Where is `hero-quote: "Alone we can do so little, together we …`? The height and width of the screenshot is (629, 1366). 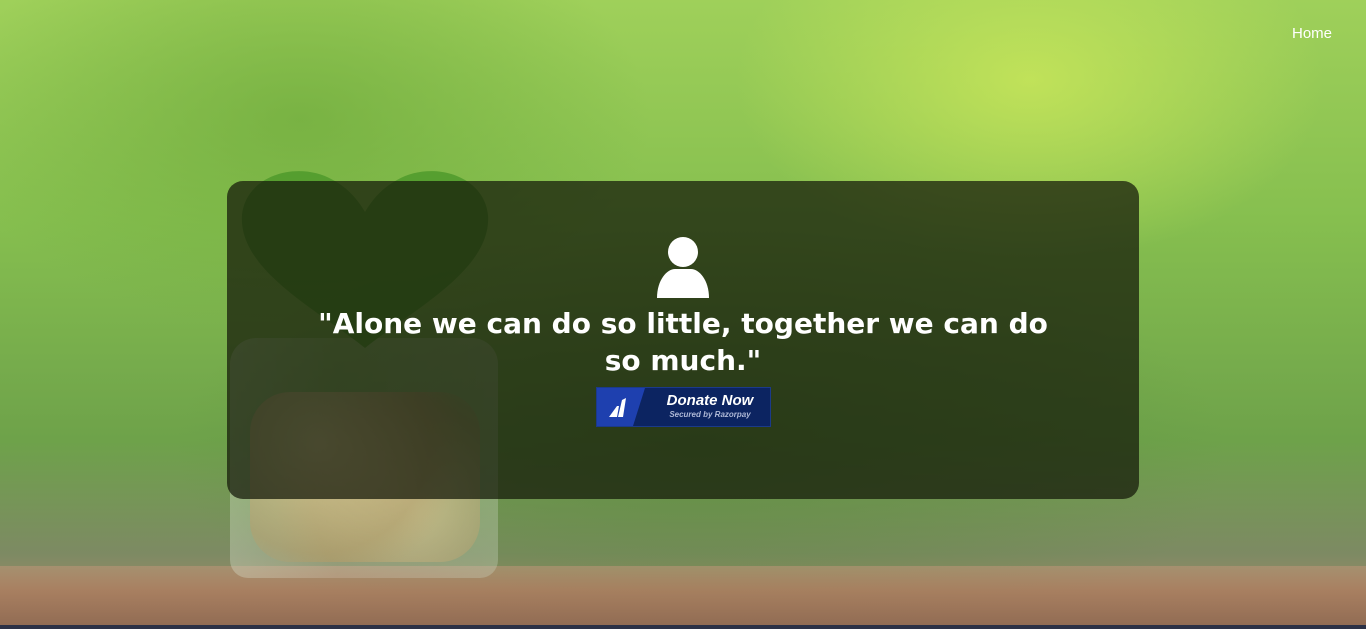
hero-quote: "Alone we can do so little, together we … is located at coordinates (683, 342).